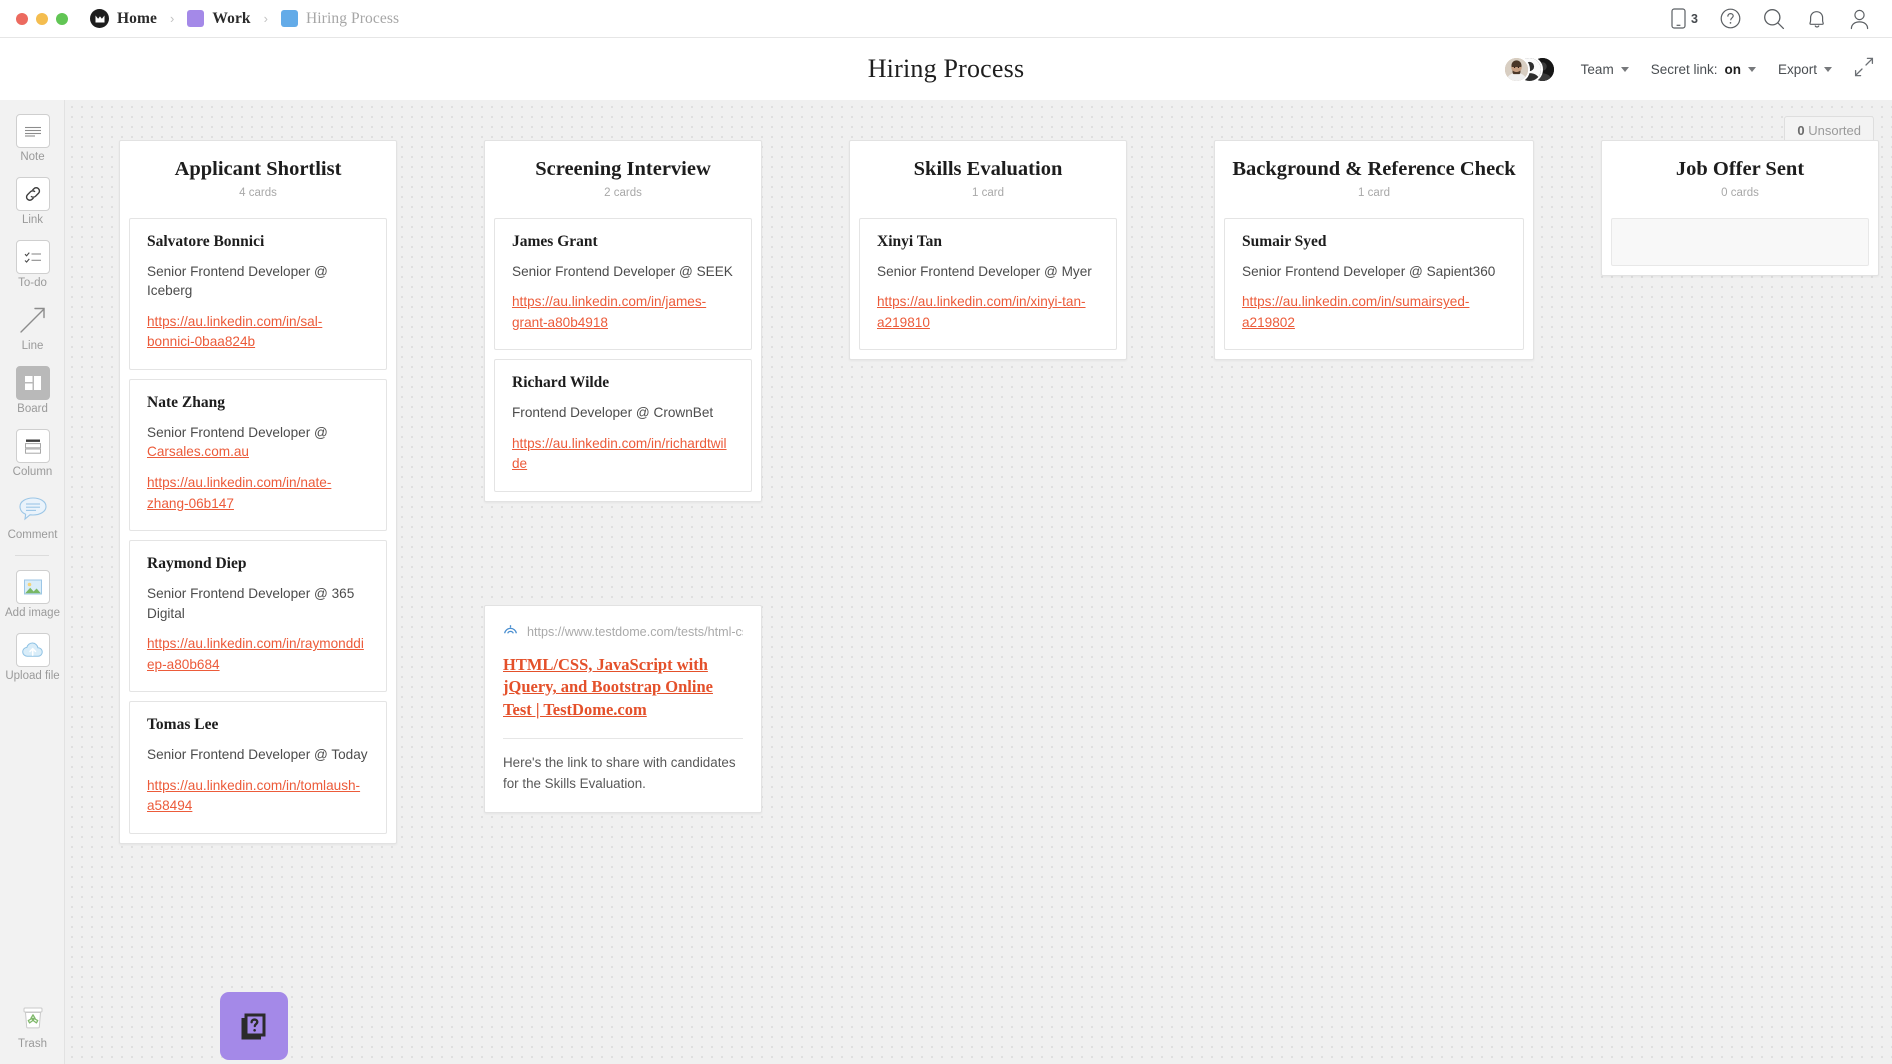  Describe the element at coordinates (1805, 69) in the screenshot. I see `export-menu: Export` at that location.